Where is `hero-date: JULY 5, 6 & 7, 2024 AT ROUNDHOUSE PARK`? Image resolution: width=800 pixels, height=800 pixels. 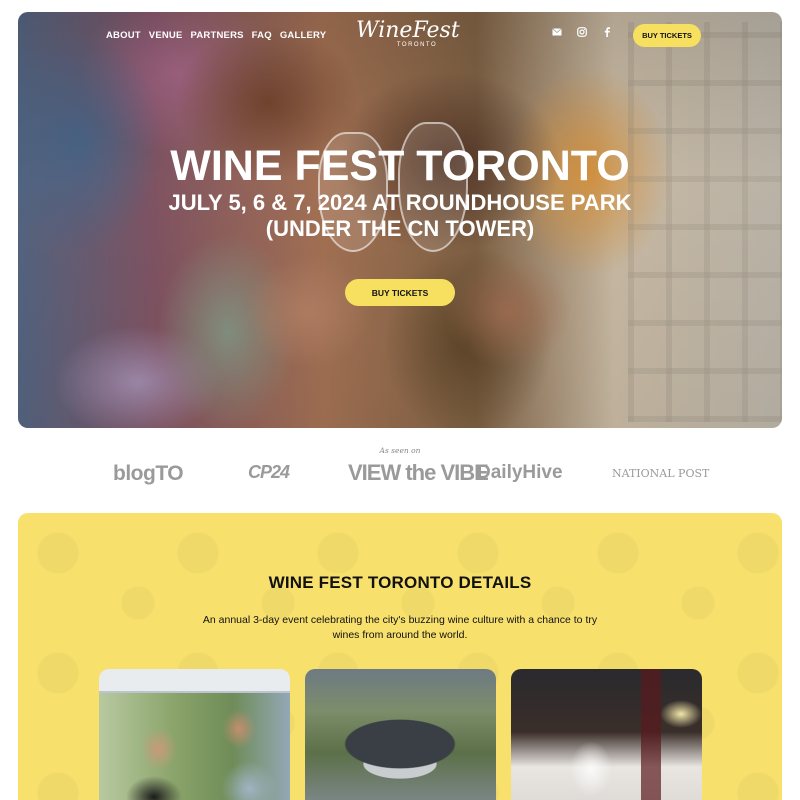
hero-date: JULY 5, 6 & 7, 2024 AT ROUNDHOUSE PARK is located at coordinates (400, 202).